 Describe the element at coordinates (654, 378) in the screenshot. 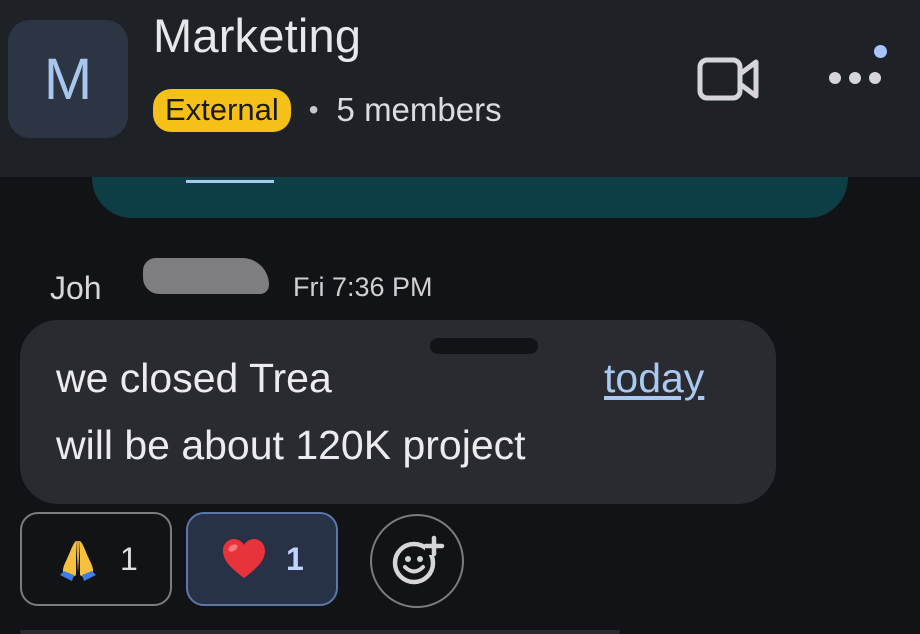

I see `message-link: today` at that location.